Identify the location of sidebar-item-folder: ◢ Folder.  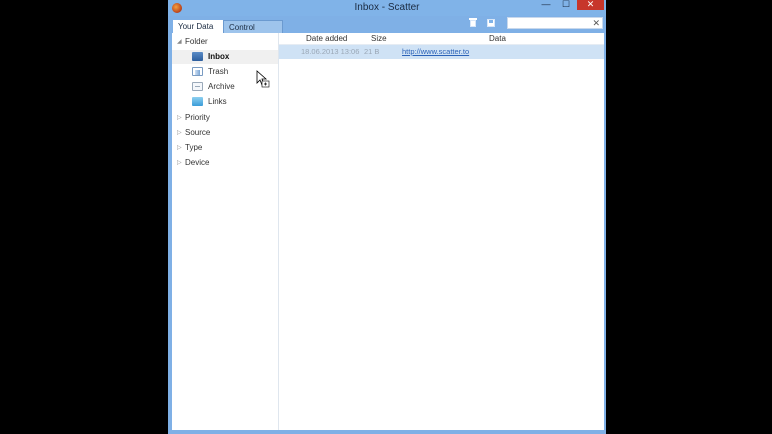
(225, 42).